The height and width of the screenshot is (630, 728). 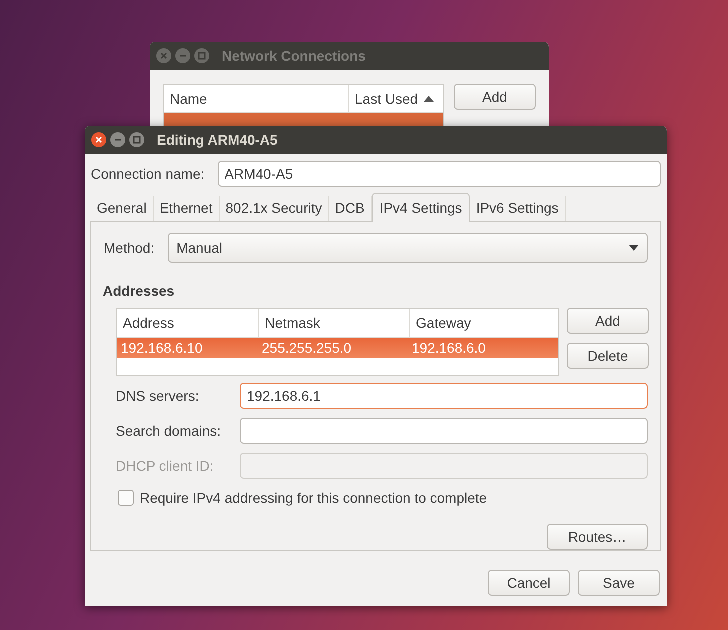 What do you see at coordinates (165, 466) in the screenshot?
I see `field-label: DHCP client ID:` at bounding box center [165, 466].